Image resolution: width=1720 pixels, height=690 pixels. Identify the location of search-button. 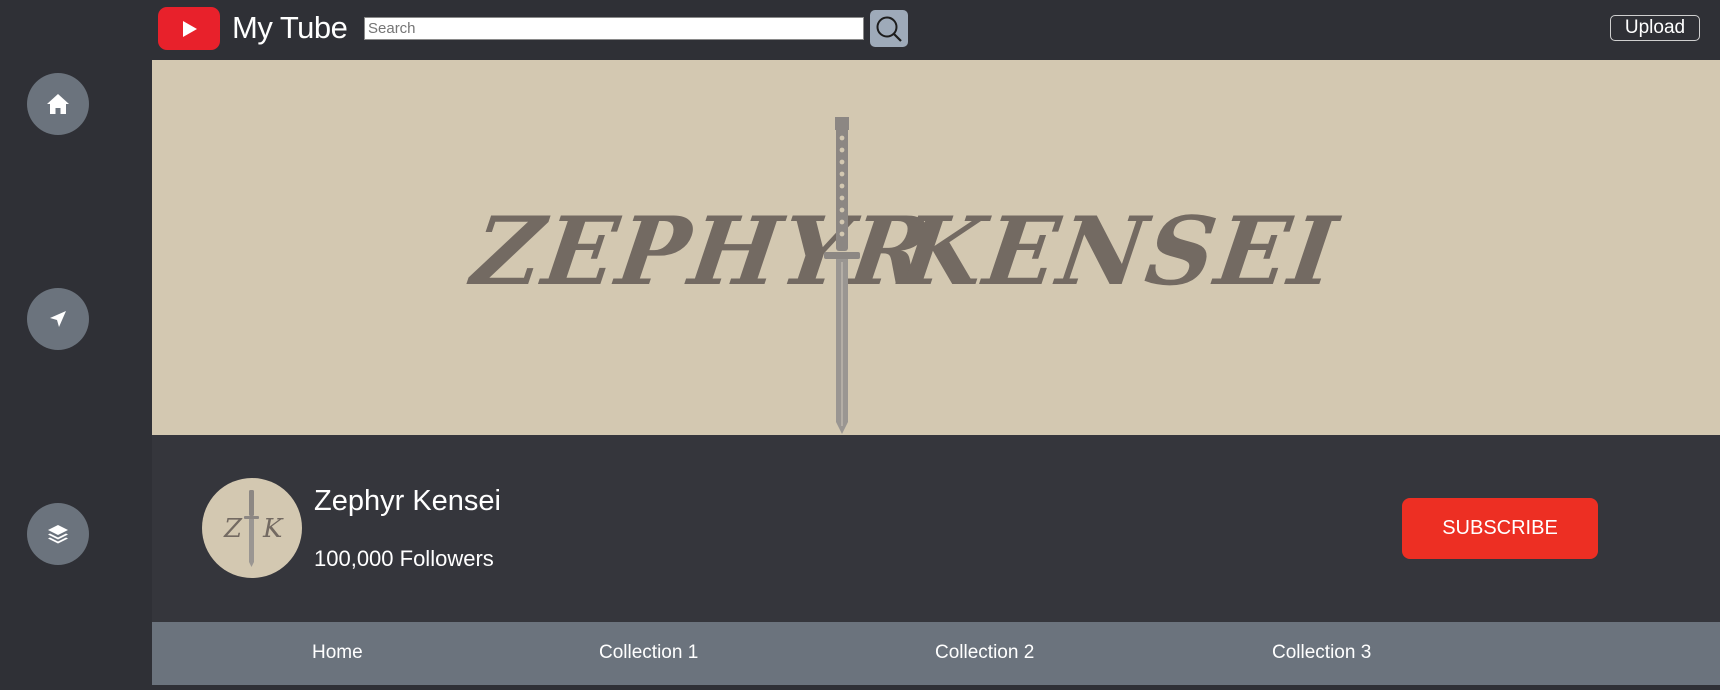
(889, 28).